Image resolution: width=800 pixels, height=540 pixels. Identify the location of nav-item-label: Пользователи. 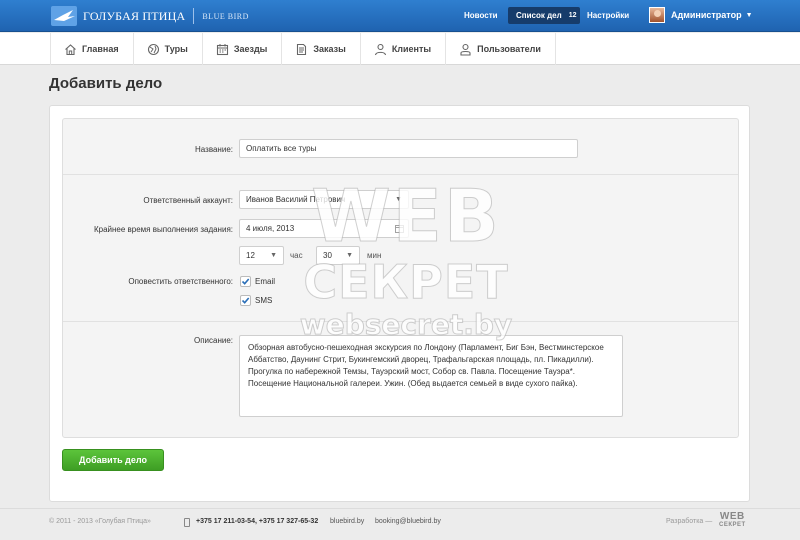
(509, 49).